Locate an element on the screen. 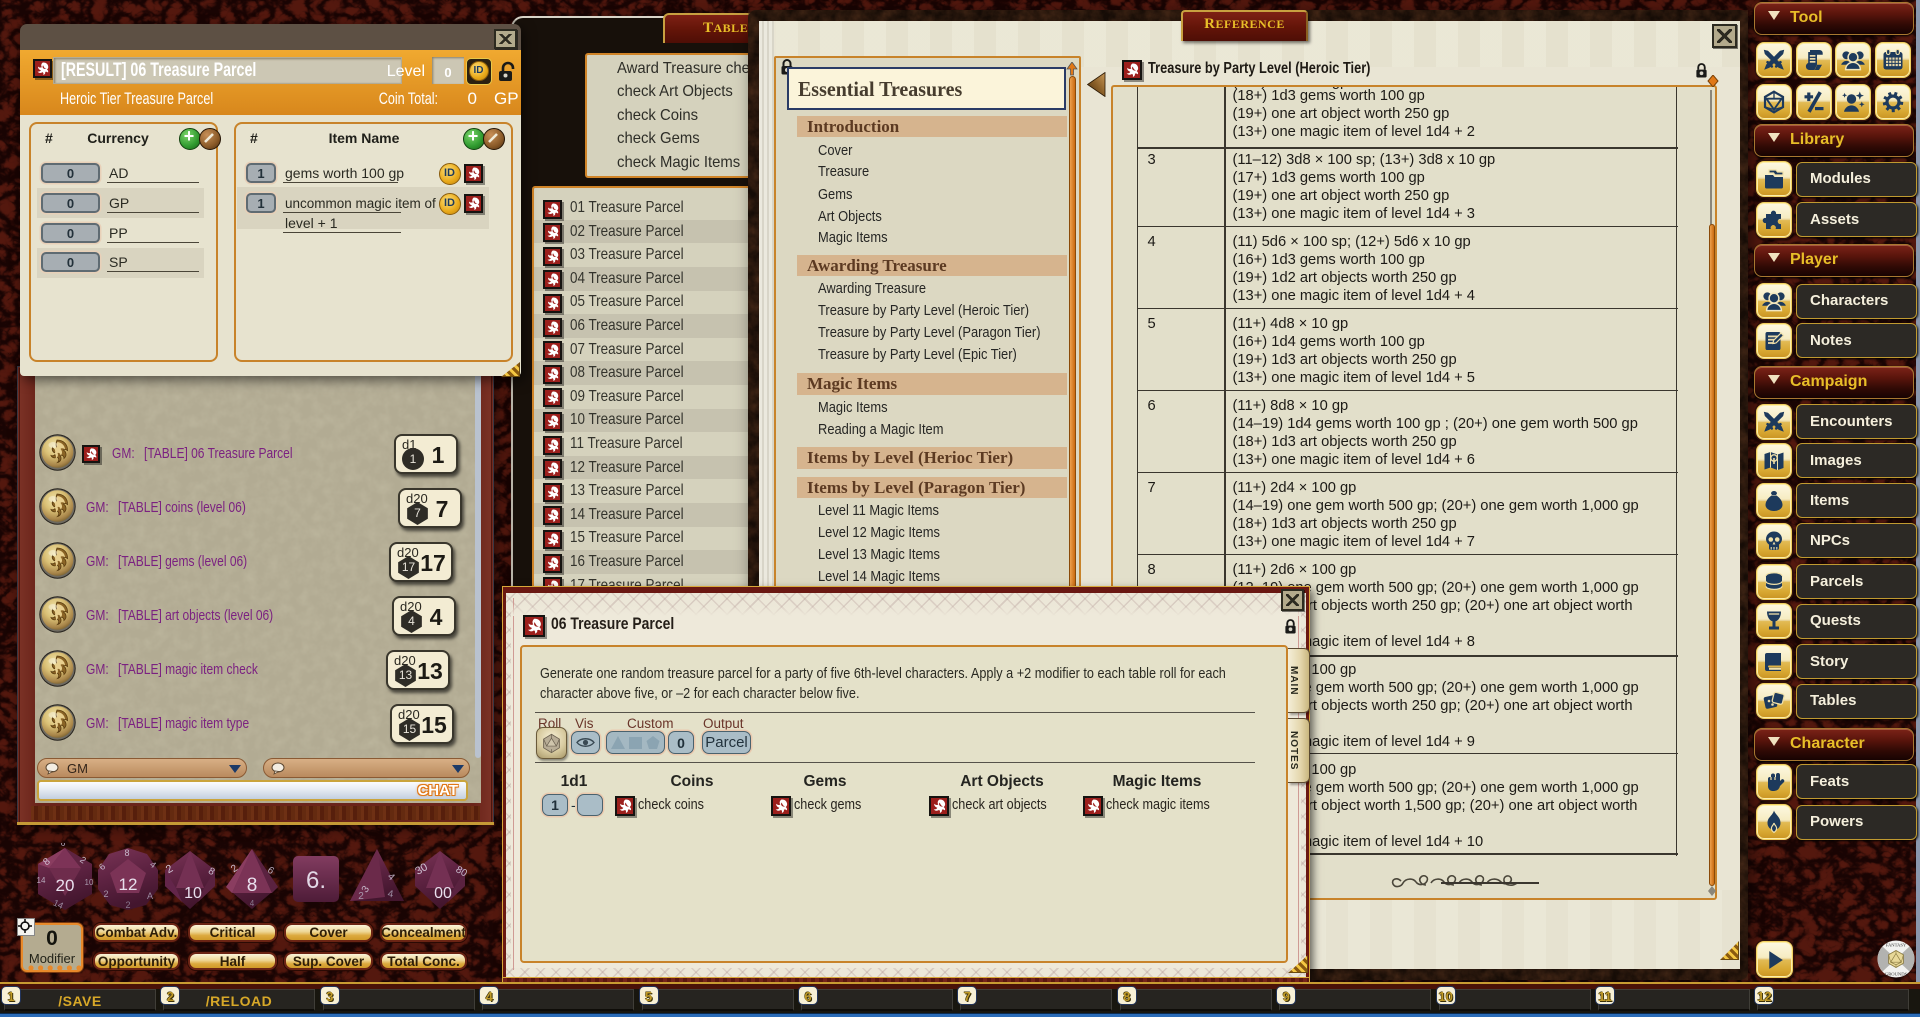  svg-text: A is located at coordinates (150, 896).